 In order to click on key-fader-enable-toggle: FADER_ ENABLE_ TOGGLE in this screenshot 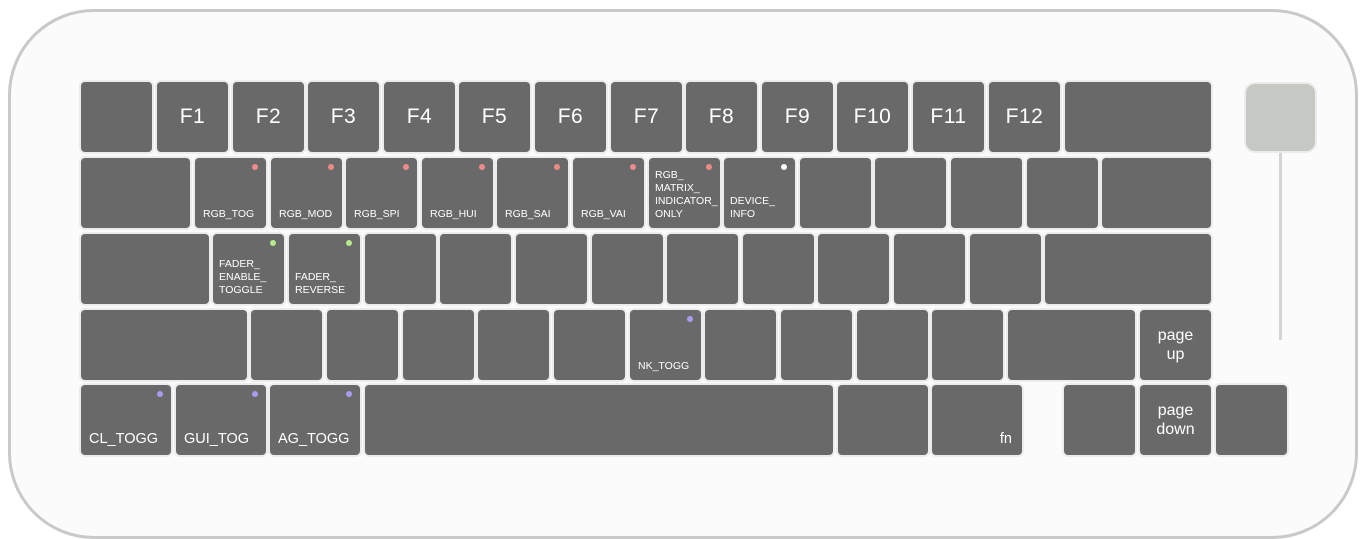, I will do `click(248, 269)`.